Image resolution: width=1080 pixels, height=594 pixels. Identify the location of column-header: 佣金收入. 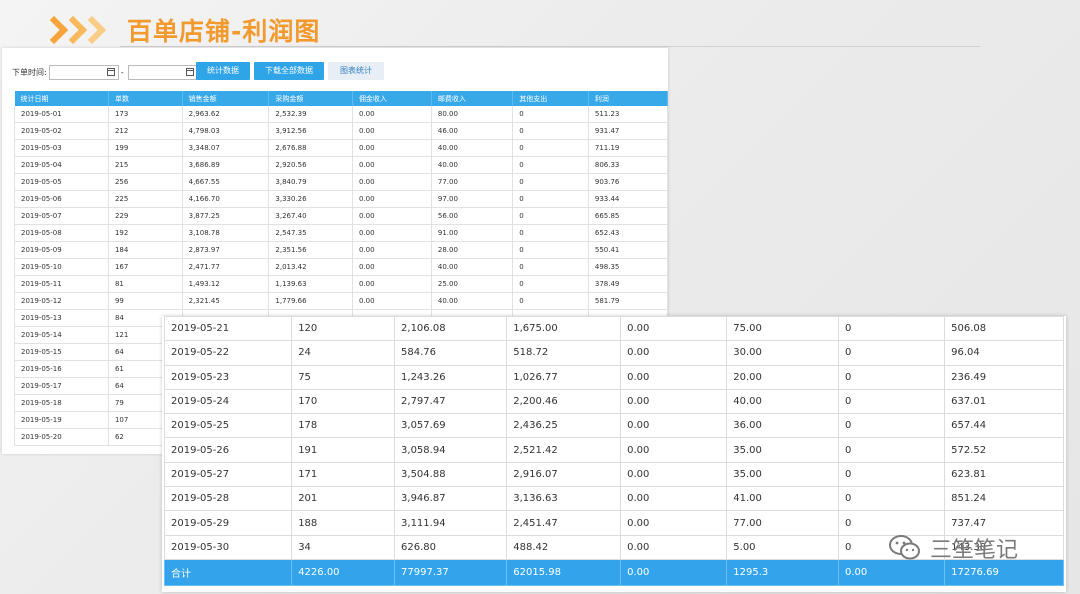
(392, 98).